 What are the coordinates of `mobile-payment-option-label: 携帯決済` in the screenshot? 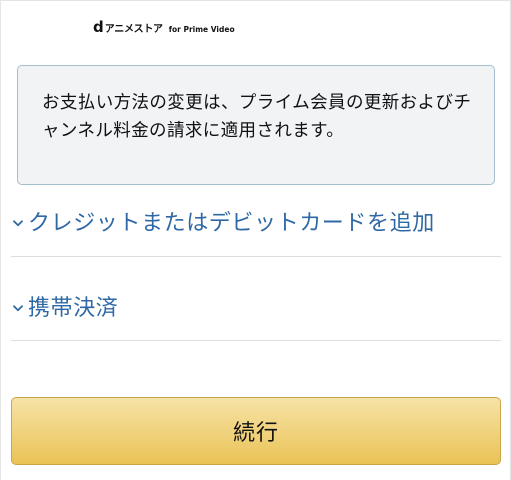 It's located at (73, 308).